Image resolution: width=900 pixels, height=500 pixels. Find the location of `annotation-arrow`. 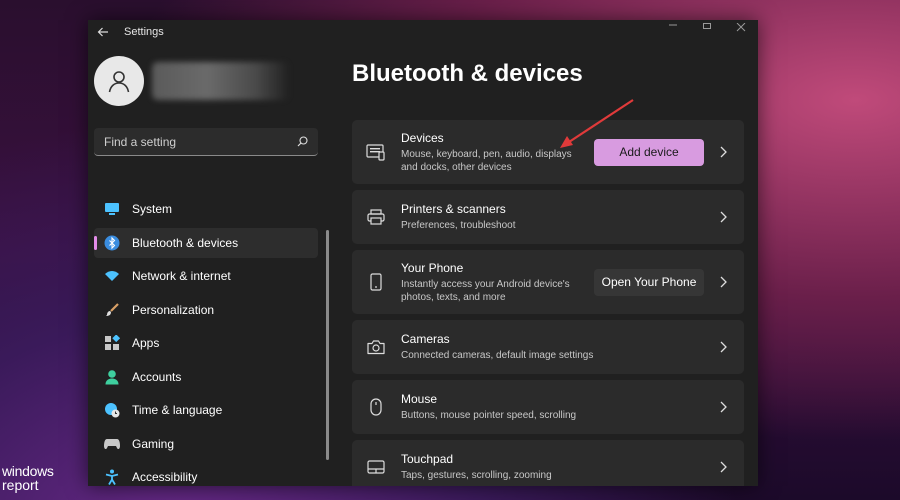

annotation-arrow is located at coordinates (597, 123).